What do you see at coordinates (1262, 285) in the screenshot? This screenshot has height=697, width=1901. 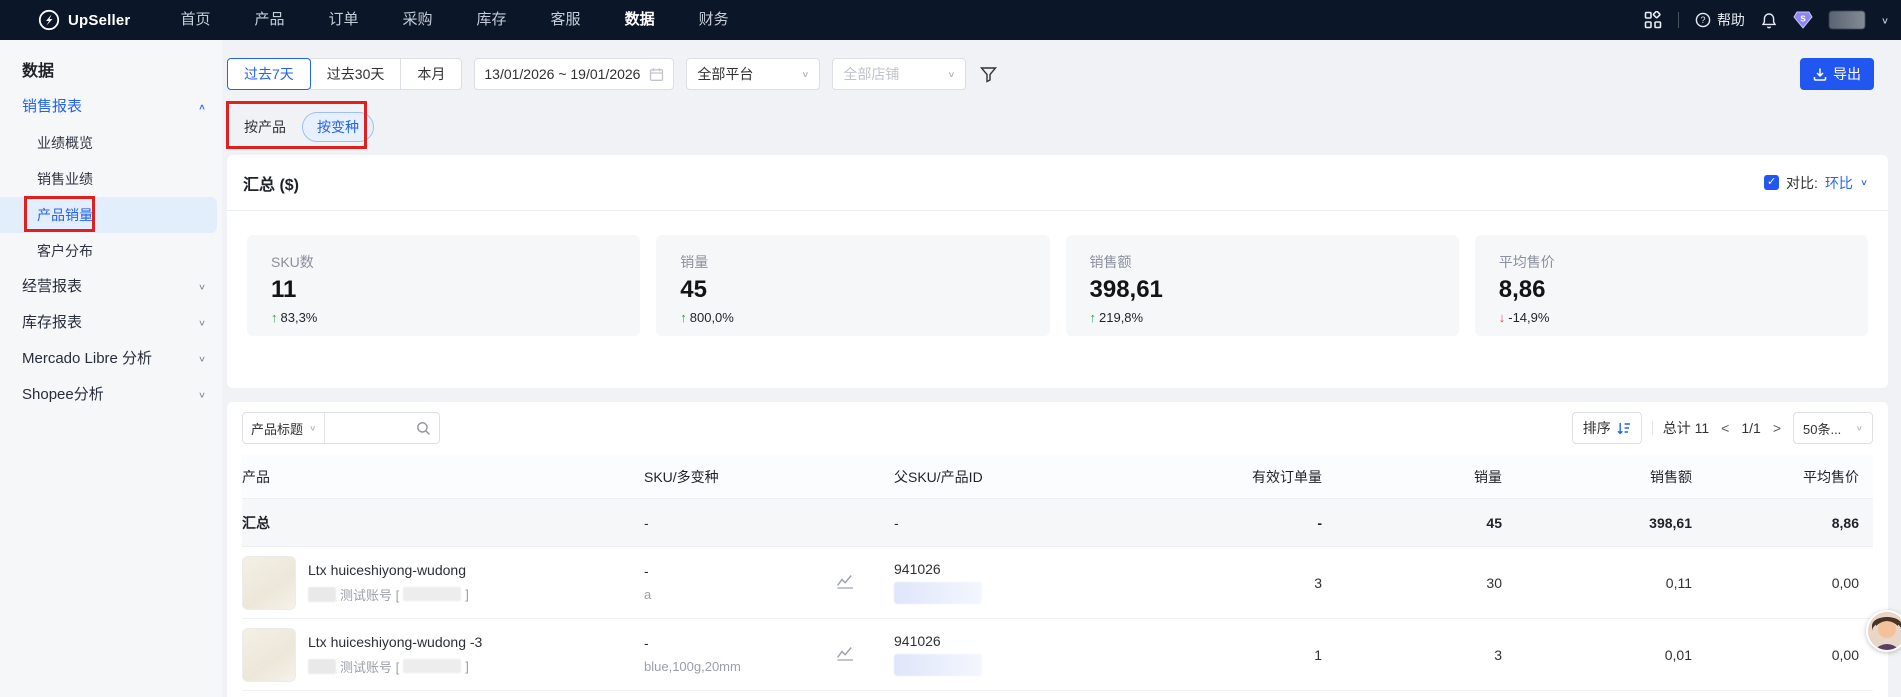 I see `kpi-card-sales-amount: 销售额 398,61 ↑ 219,8%` at bounding box center [1262, 285].